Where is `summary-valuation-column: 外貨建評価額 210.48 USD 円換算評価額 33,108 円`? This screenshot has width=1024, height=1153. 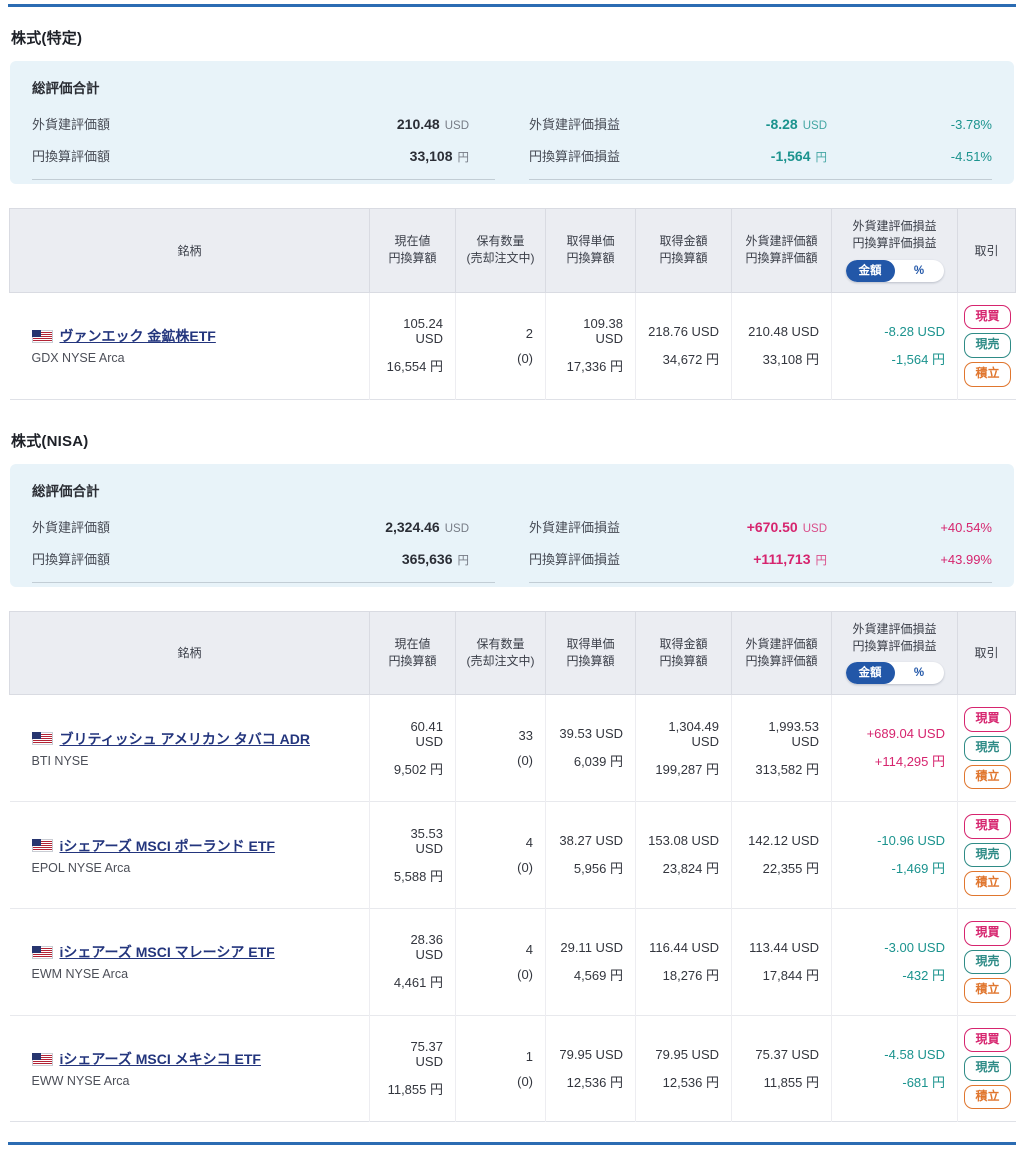
summary-valuation-column: 外貨建評価額 210.48 USD 円換算評価額 33,108 円 is located at coordinates (263, 140).